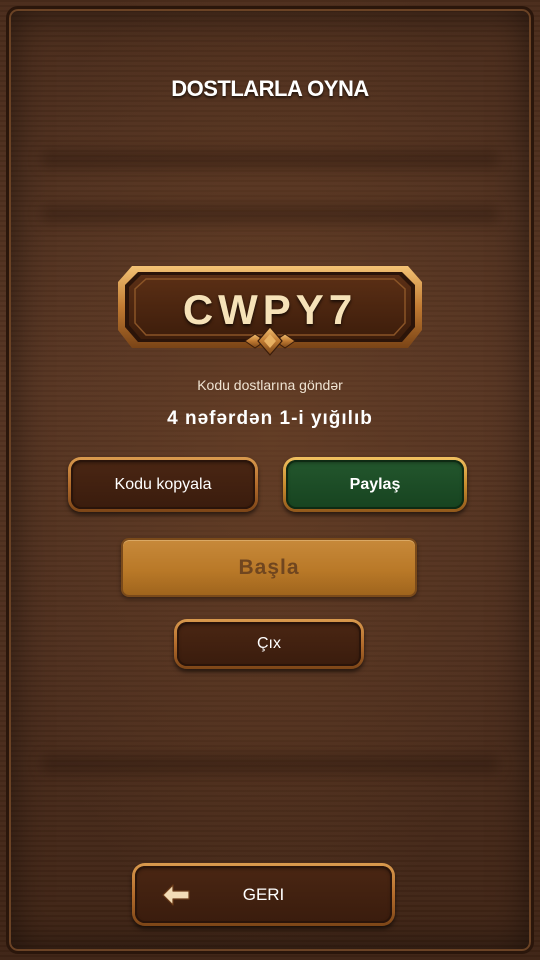 This screenshot has width=540, height=960. What do you see at coordinates (270, 385) in the screenshot?
I see `share-hint: Kodu dostlarına göndər` at bounding box center [270, 385].